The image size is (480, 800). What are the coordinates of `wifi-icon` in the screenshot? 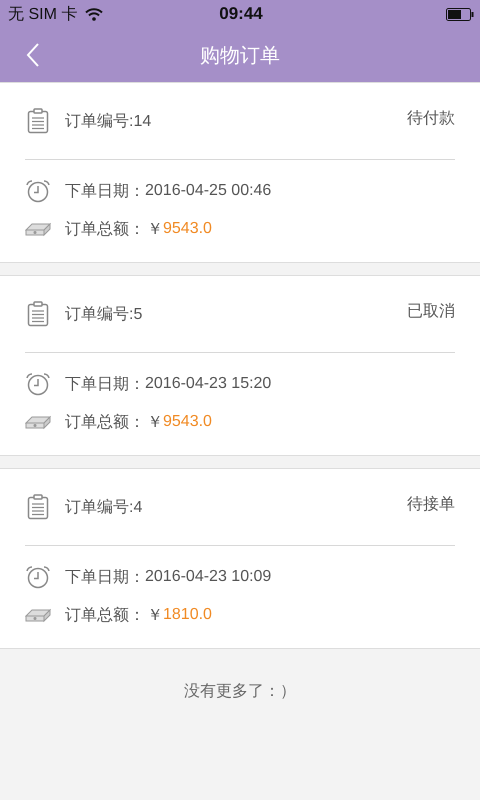 It's located at (94, 14).